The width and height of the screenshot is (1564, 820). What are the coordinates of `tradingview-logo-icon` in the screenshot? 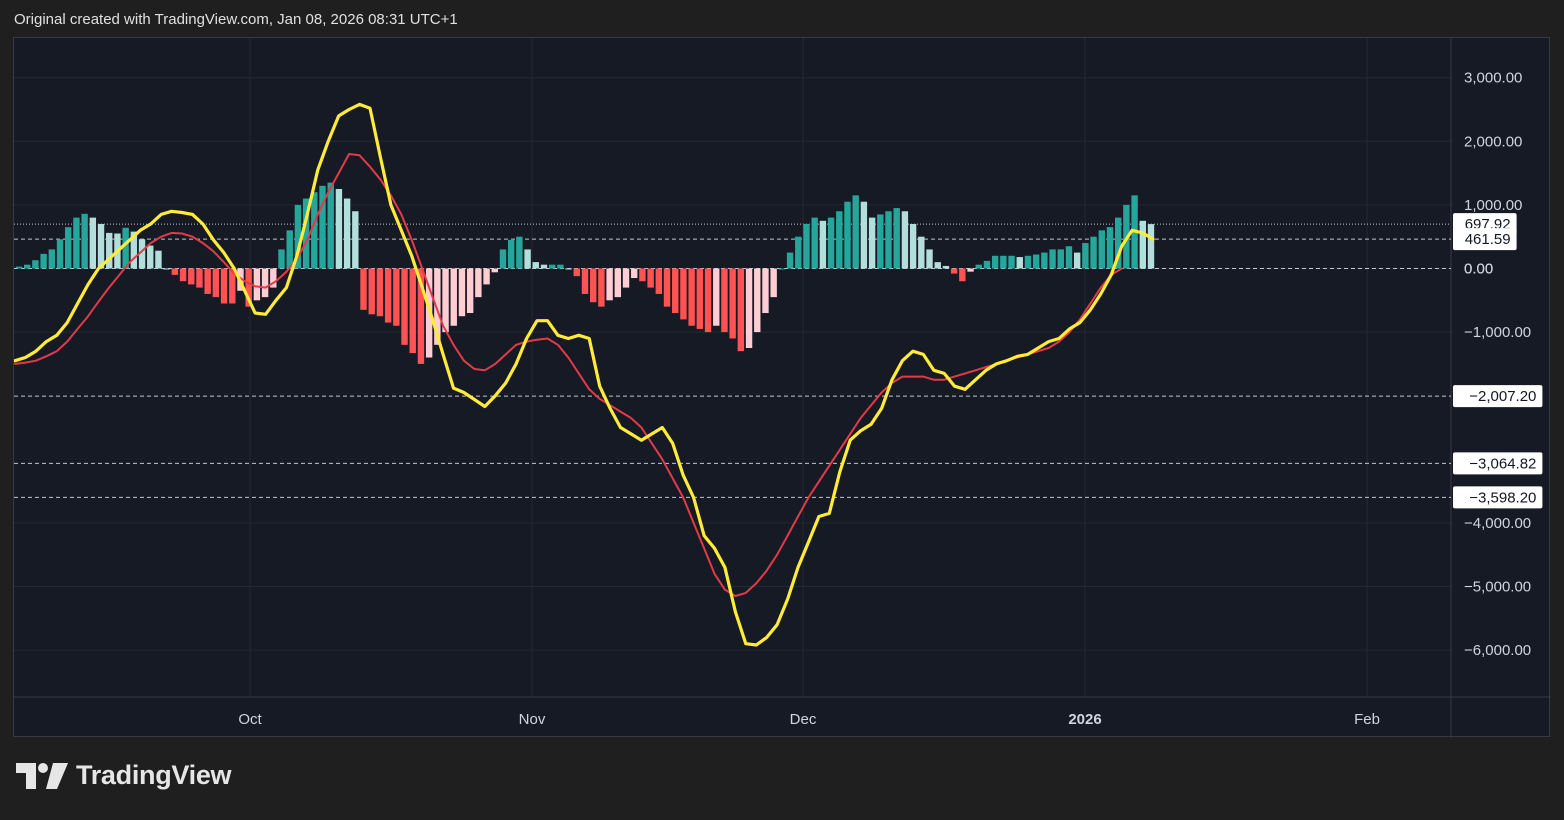 It's located at (42, 775).